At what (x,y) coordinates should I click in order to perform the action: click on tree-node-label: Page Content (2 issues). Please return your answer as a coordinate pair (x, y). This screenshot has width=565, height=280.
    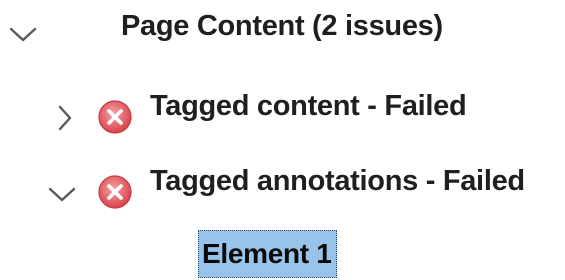
    Looking at the image, I should click on (282, 26).